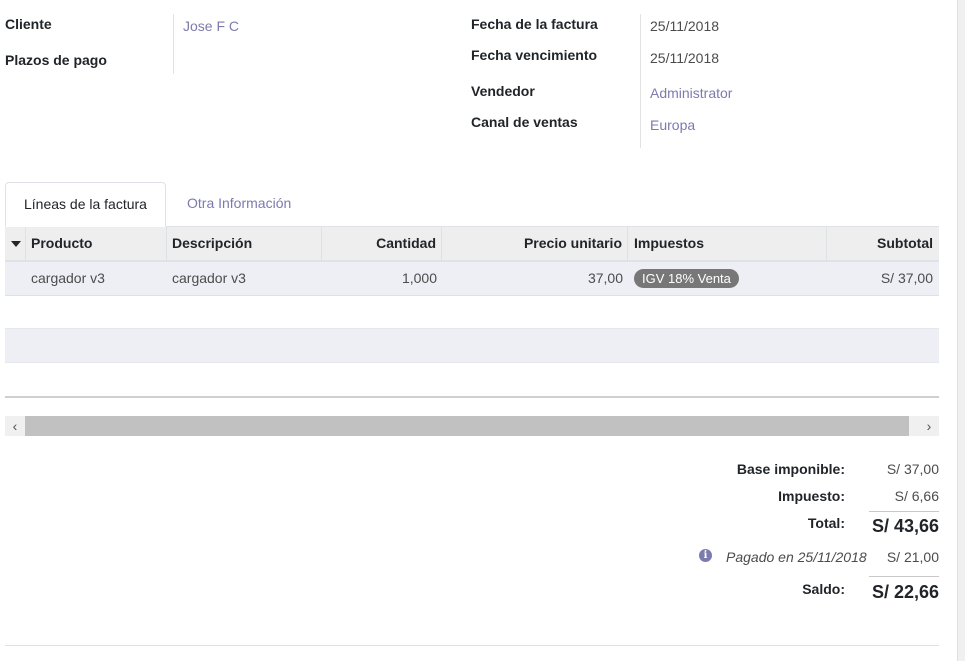 The height and width of the screenshot is (661, 965). Describe the element at coordinates (56, 60) in the screenshot. I see `plazos-pago-label: Plazos de pago` at that location.